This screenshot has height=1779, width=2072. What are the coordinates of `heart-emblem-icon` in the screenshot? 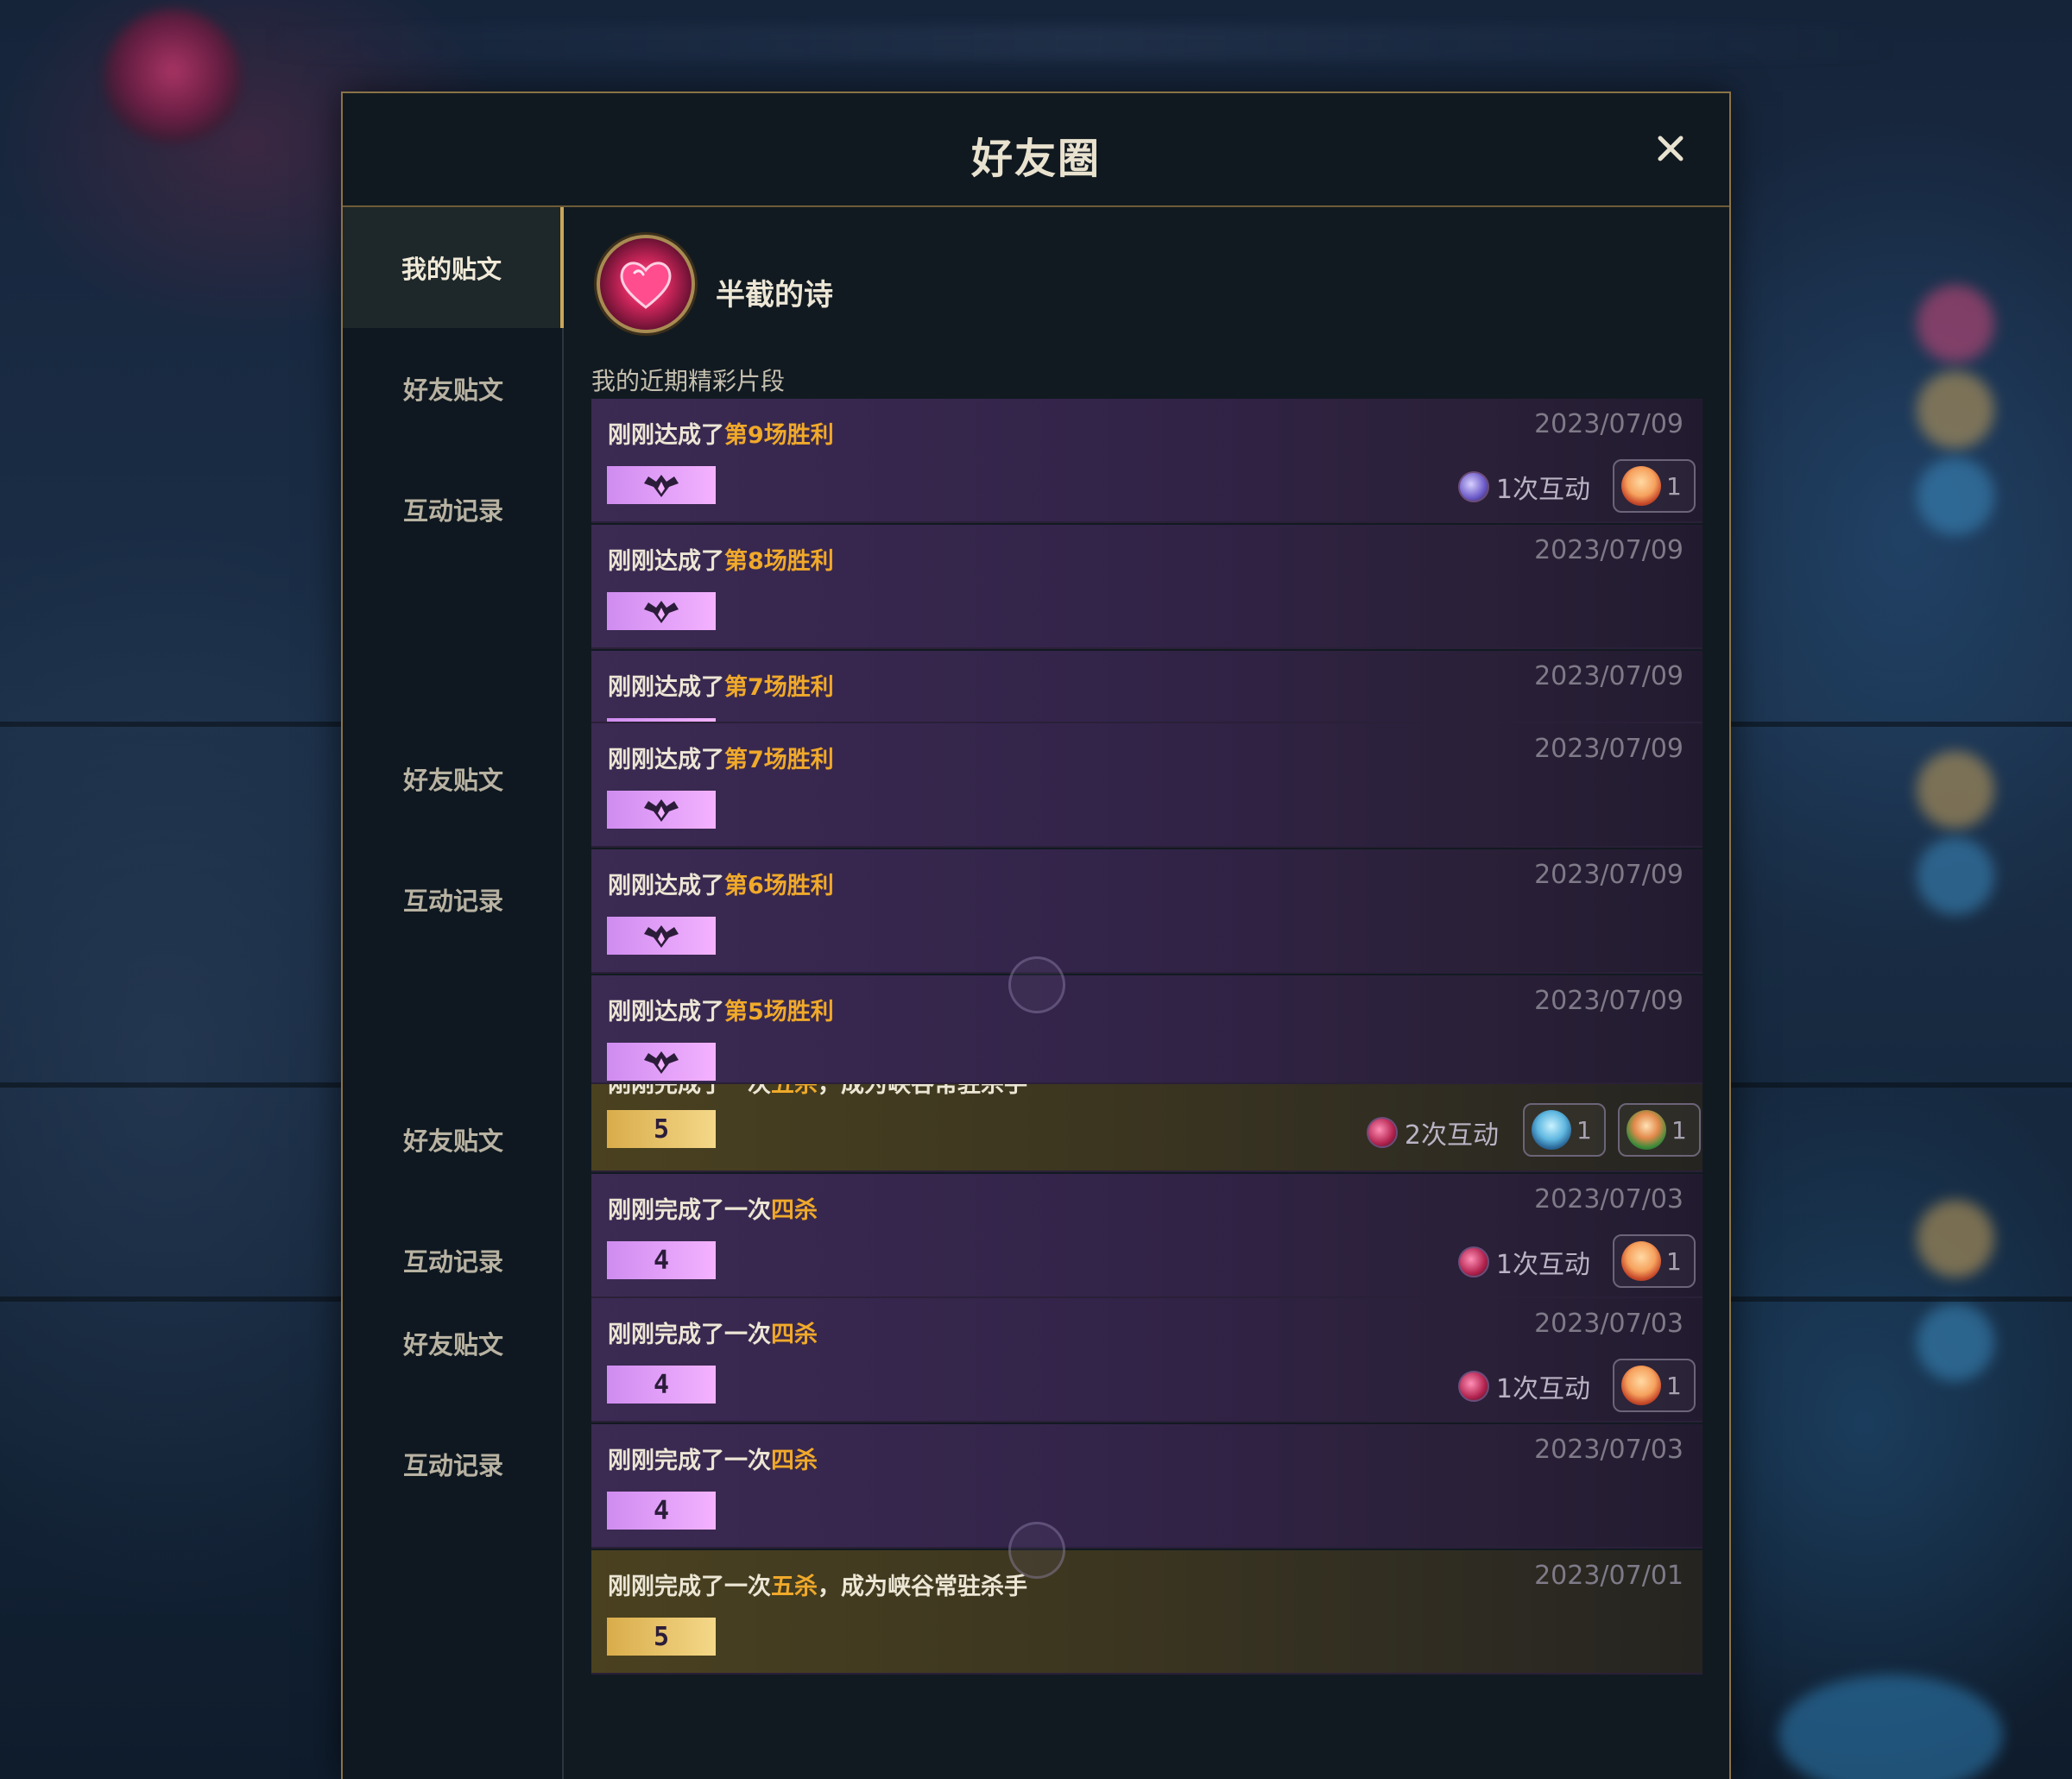 It's located at (646, 285).